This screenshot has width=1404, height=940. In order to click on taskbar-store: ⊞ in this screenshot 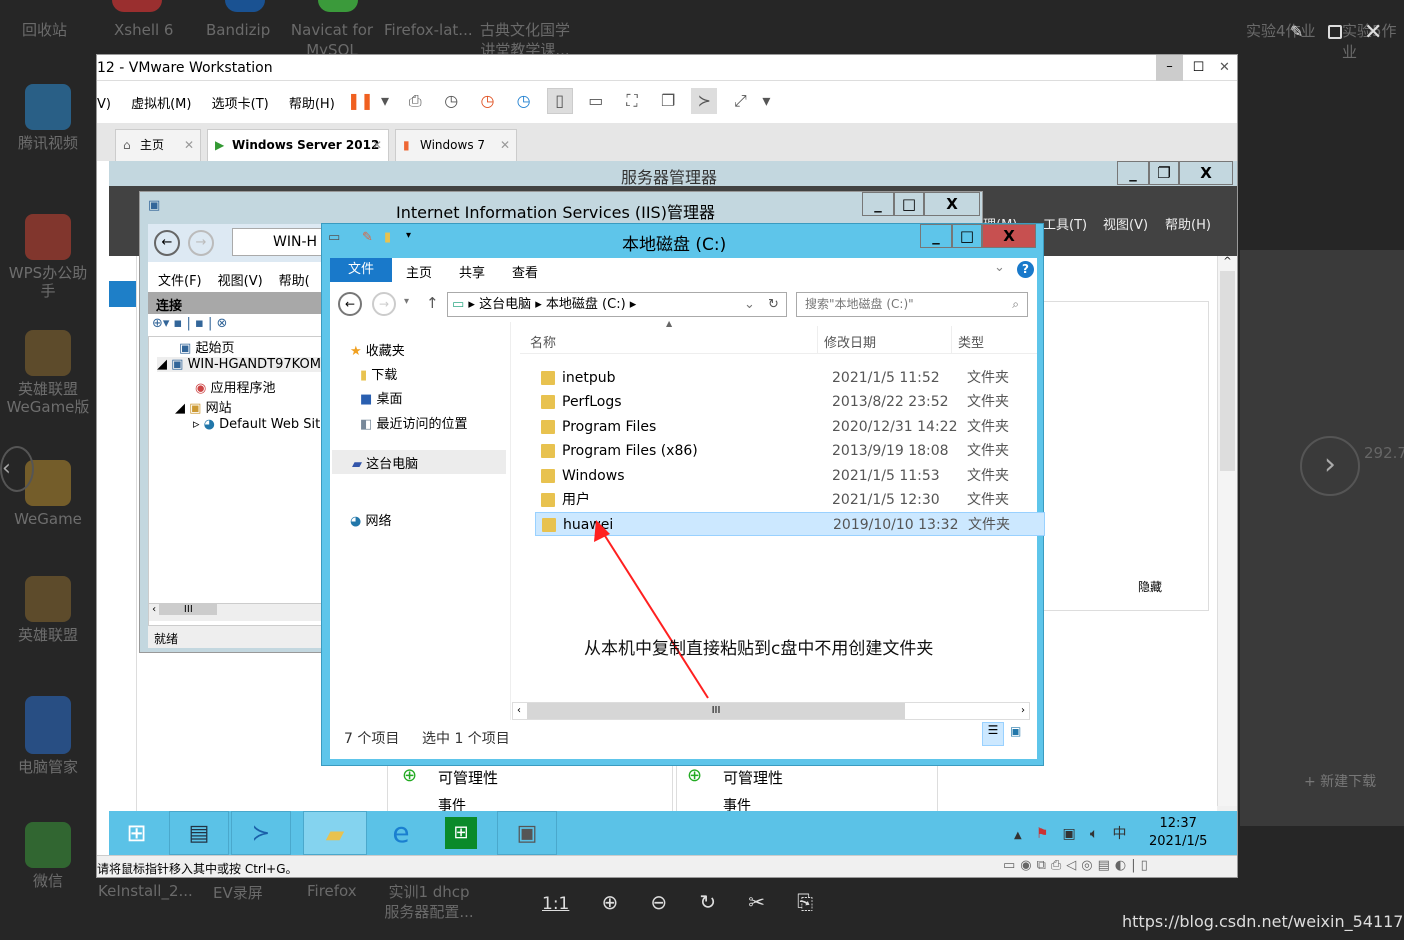, I will do `click(461, 833)`.